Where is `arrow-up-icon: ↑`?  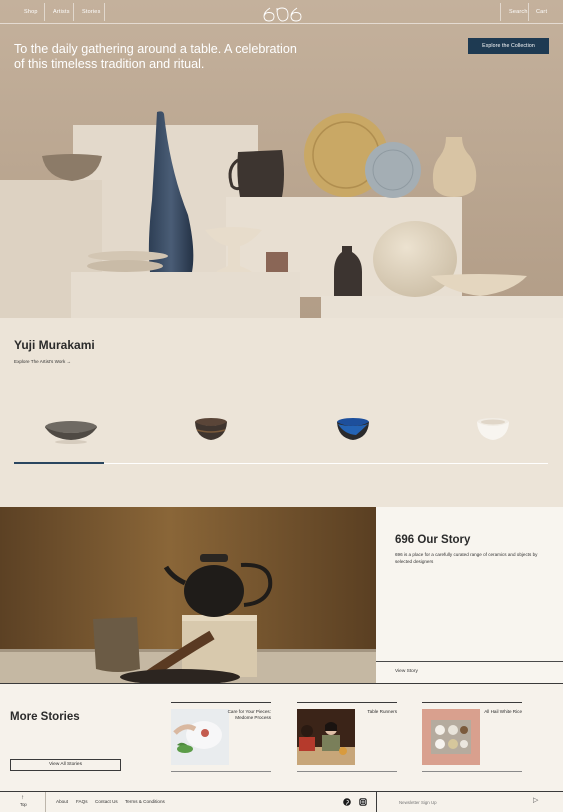 arrow-up-icon: ↑ is located at coordinates (22, 798).